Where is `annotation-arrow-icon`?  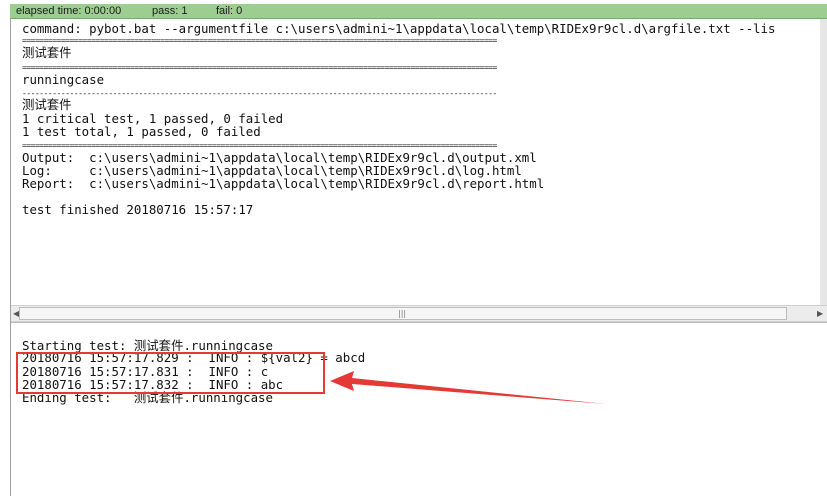 annotation-arrow-icon is located at coordinates (468, 387).